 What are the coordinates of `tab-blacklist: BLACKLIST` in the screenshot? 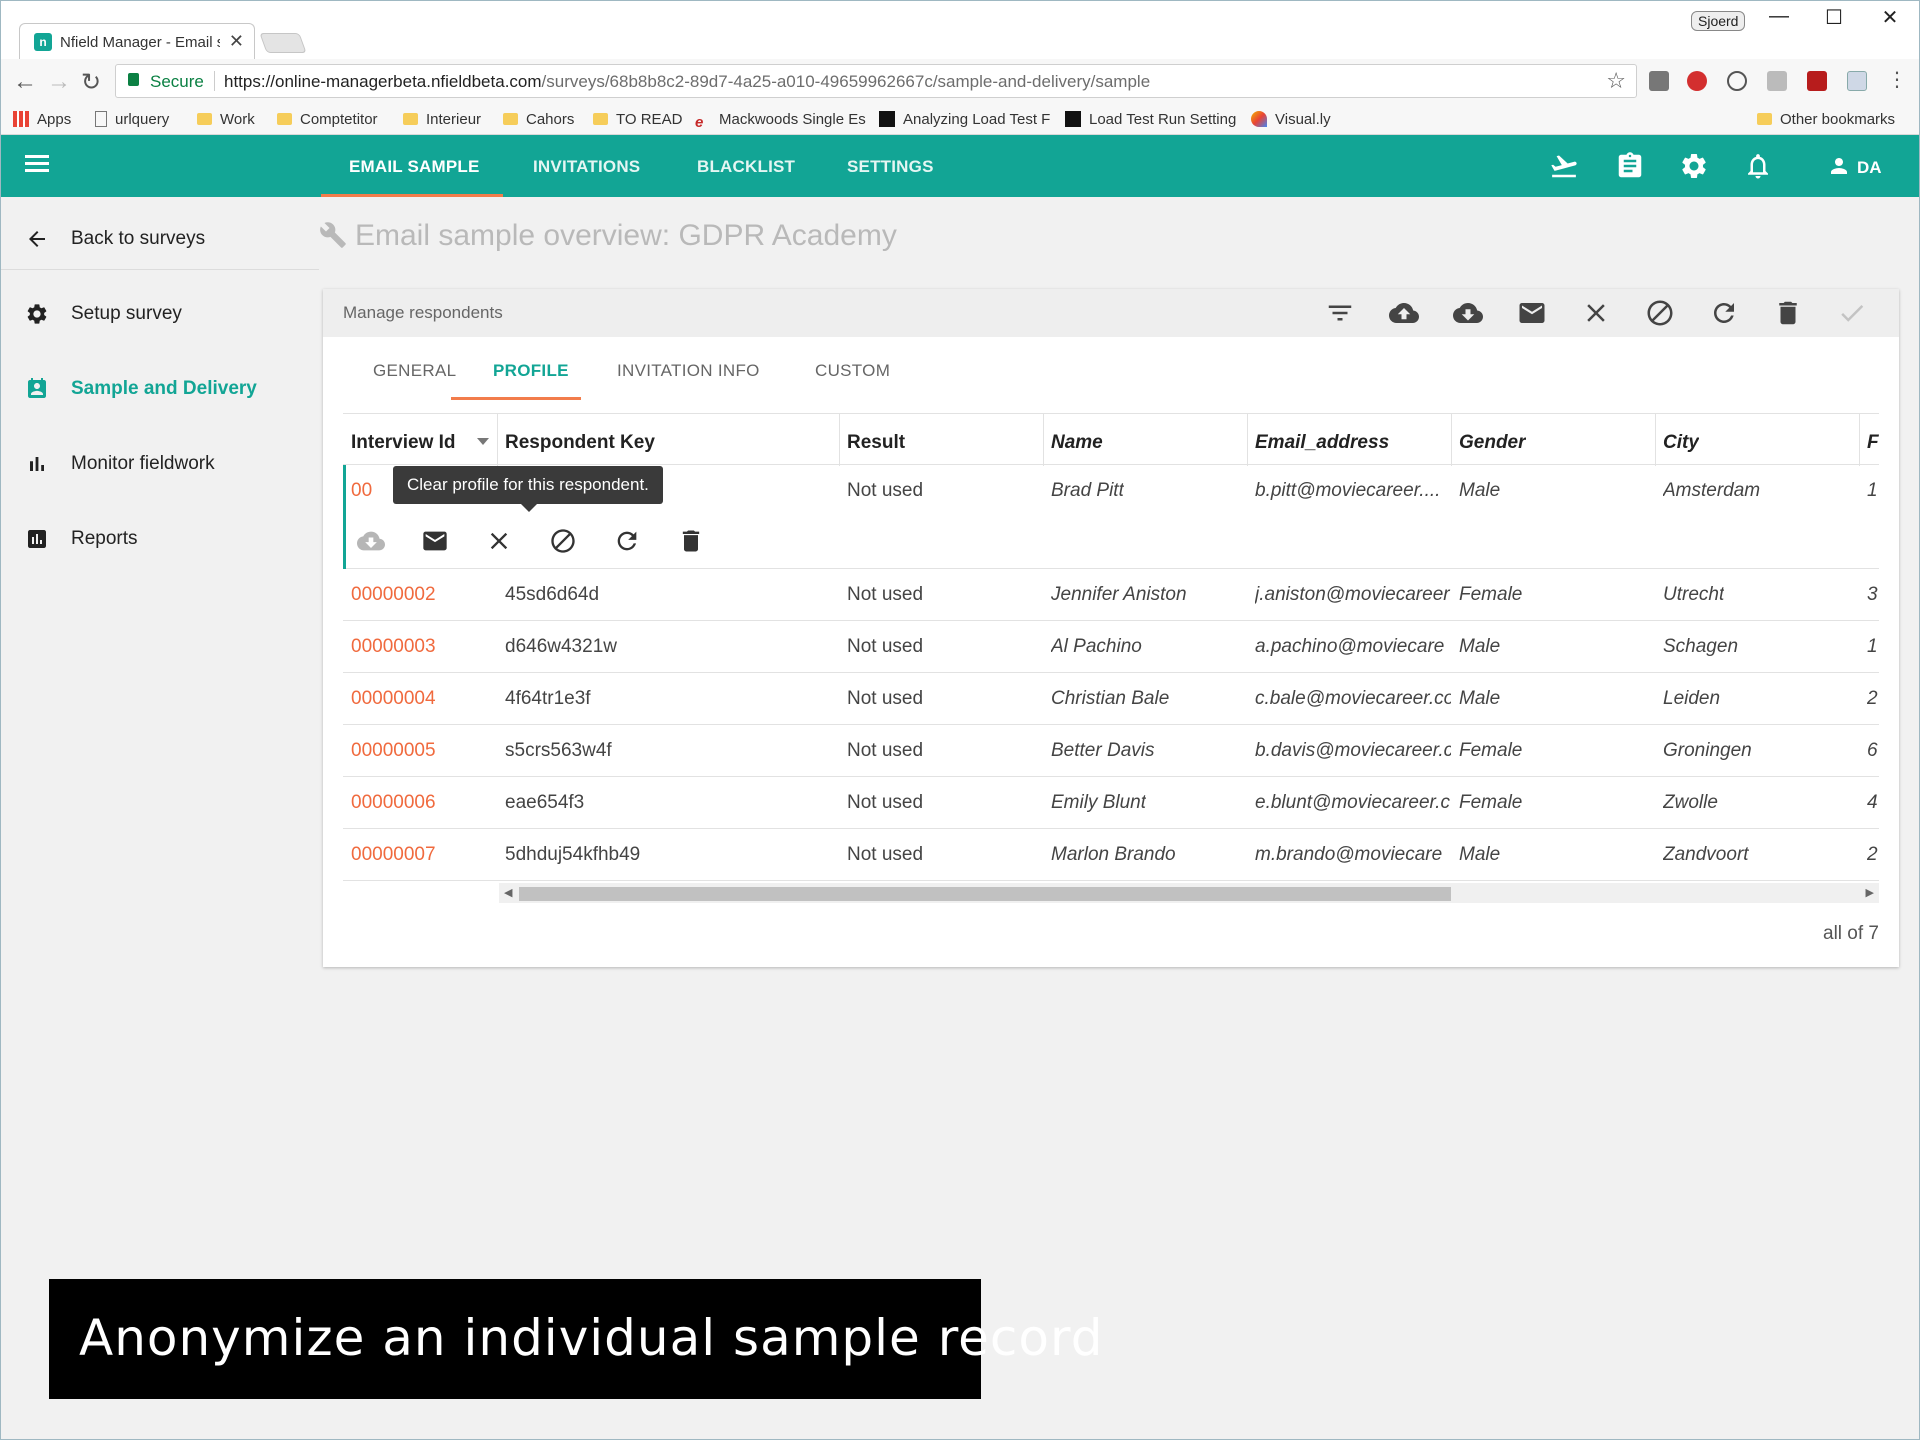 It's located at (746, 167).